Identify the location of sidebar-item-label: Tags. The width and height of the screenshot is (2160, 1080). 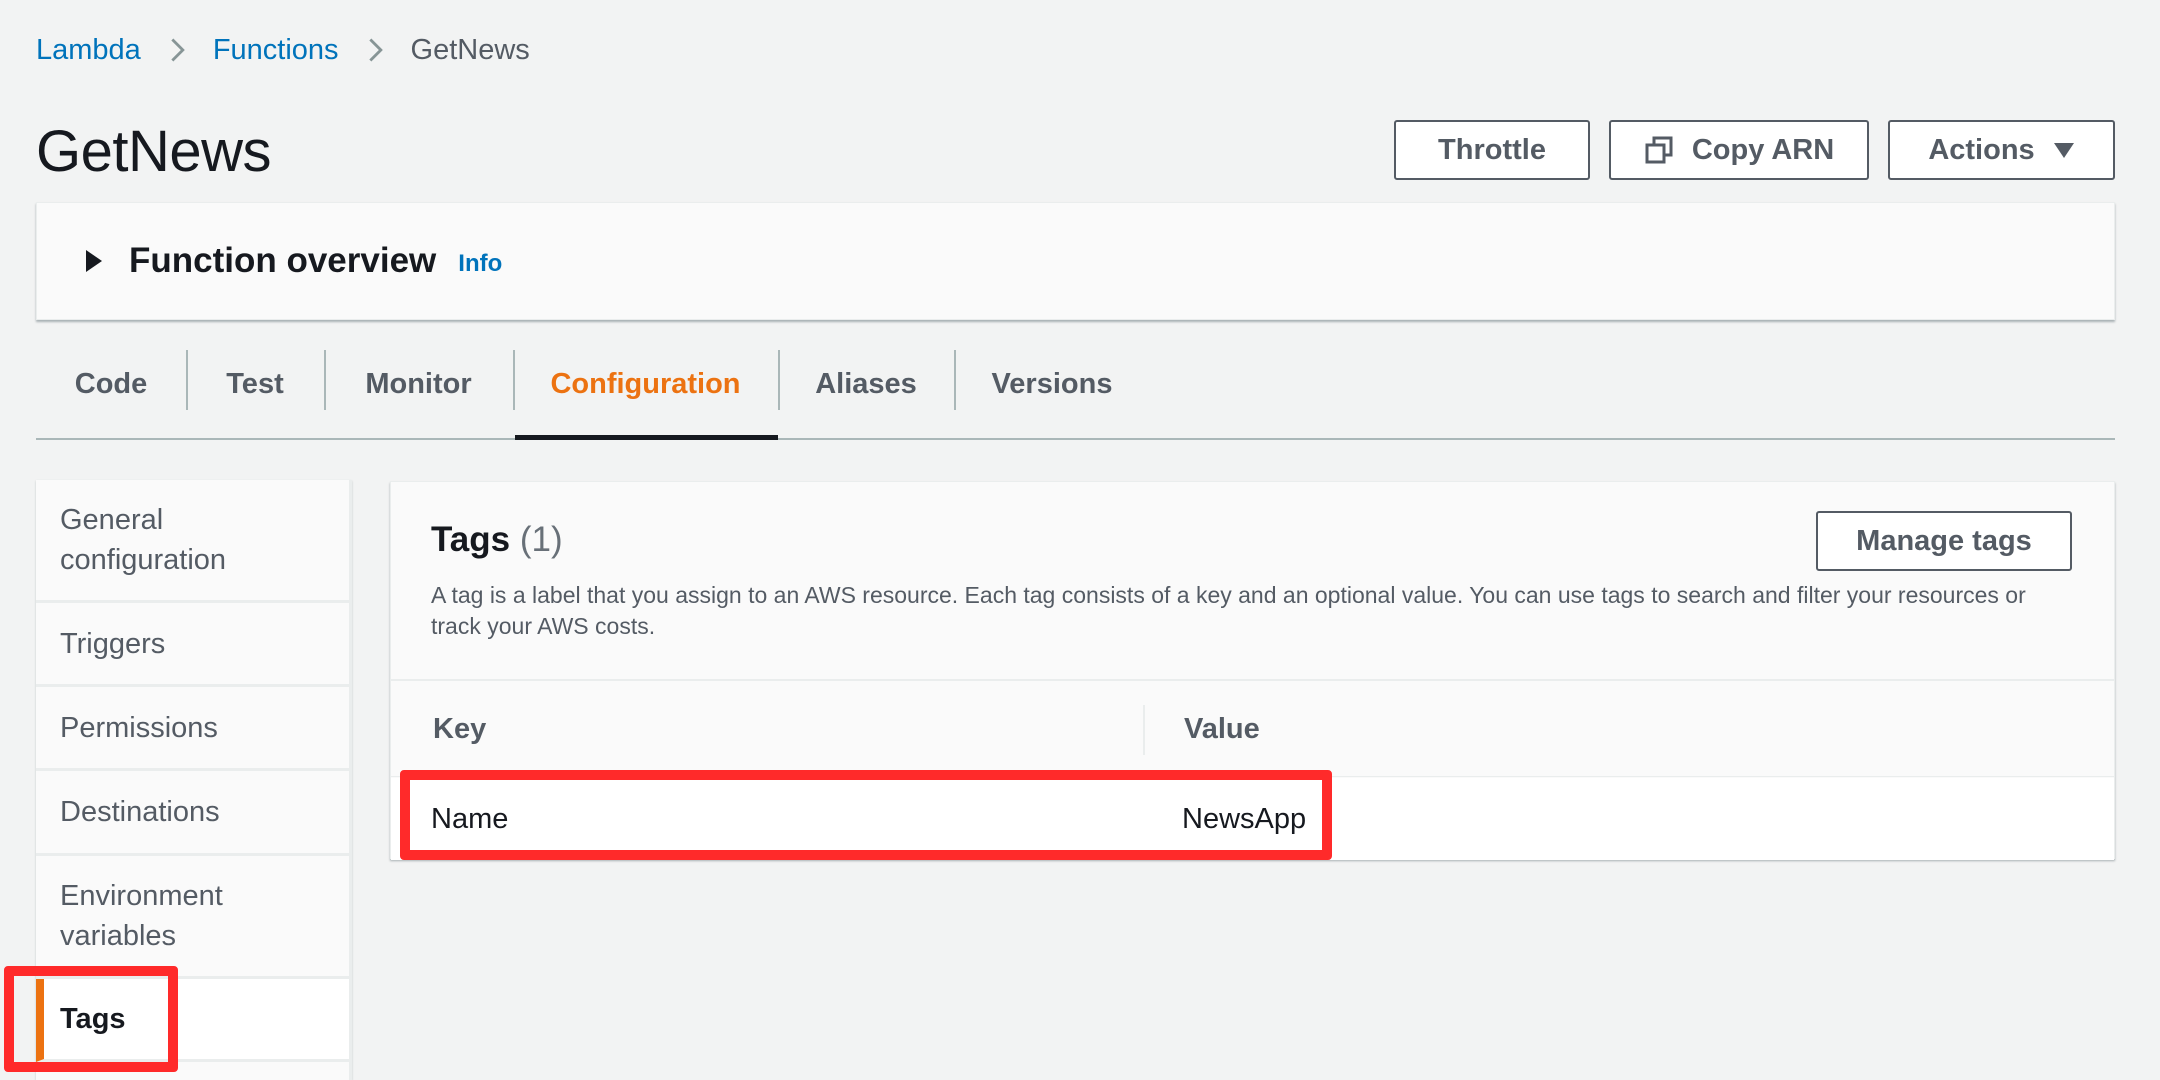
(93, 1019).